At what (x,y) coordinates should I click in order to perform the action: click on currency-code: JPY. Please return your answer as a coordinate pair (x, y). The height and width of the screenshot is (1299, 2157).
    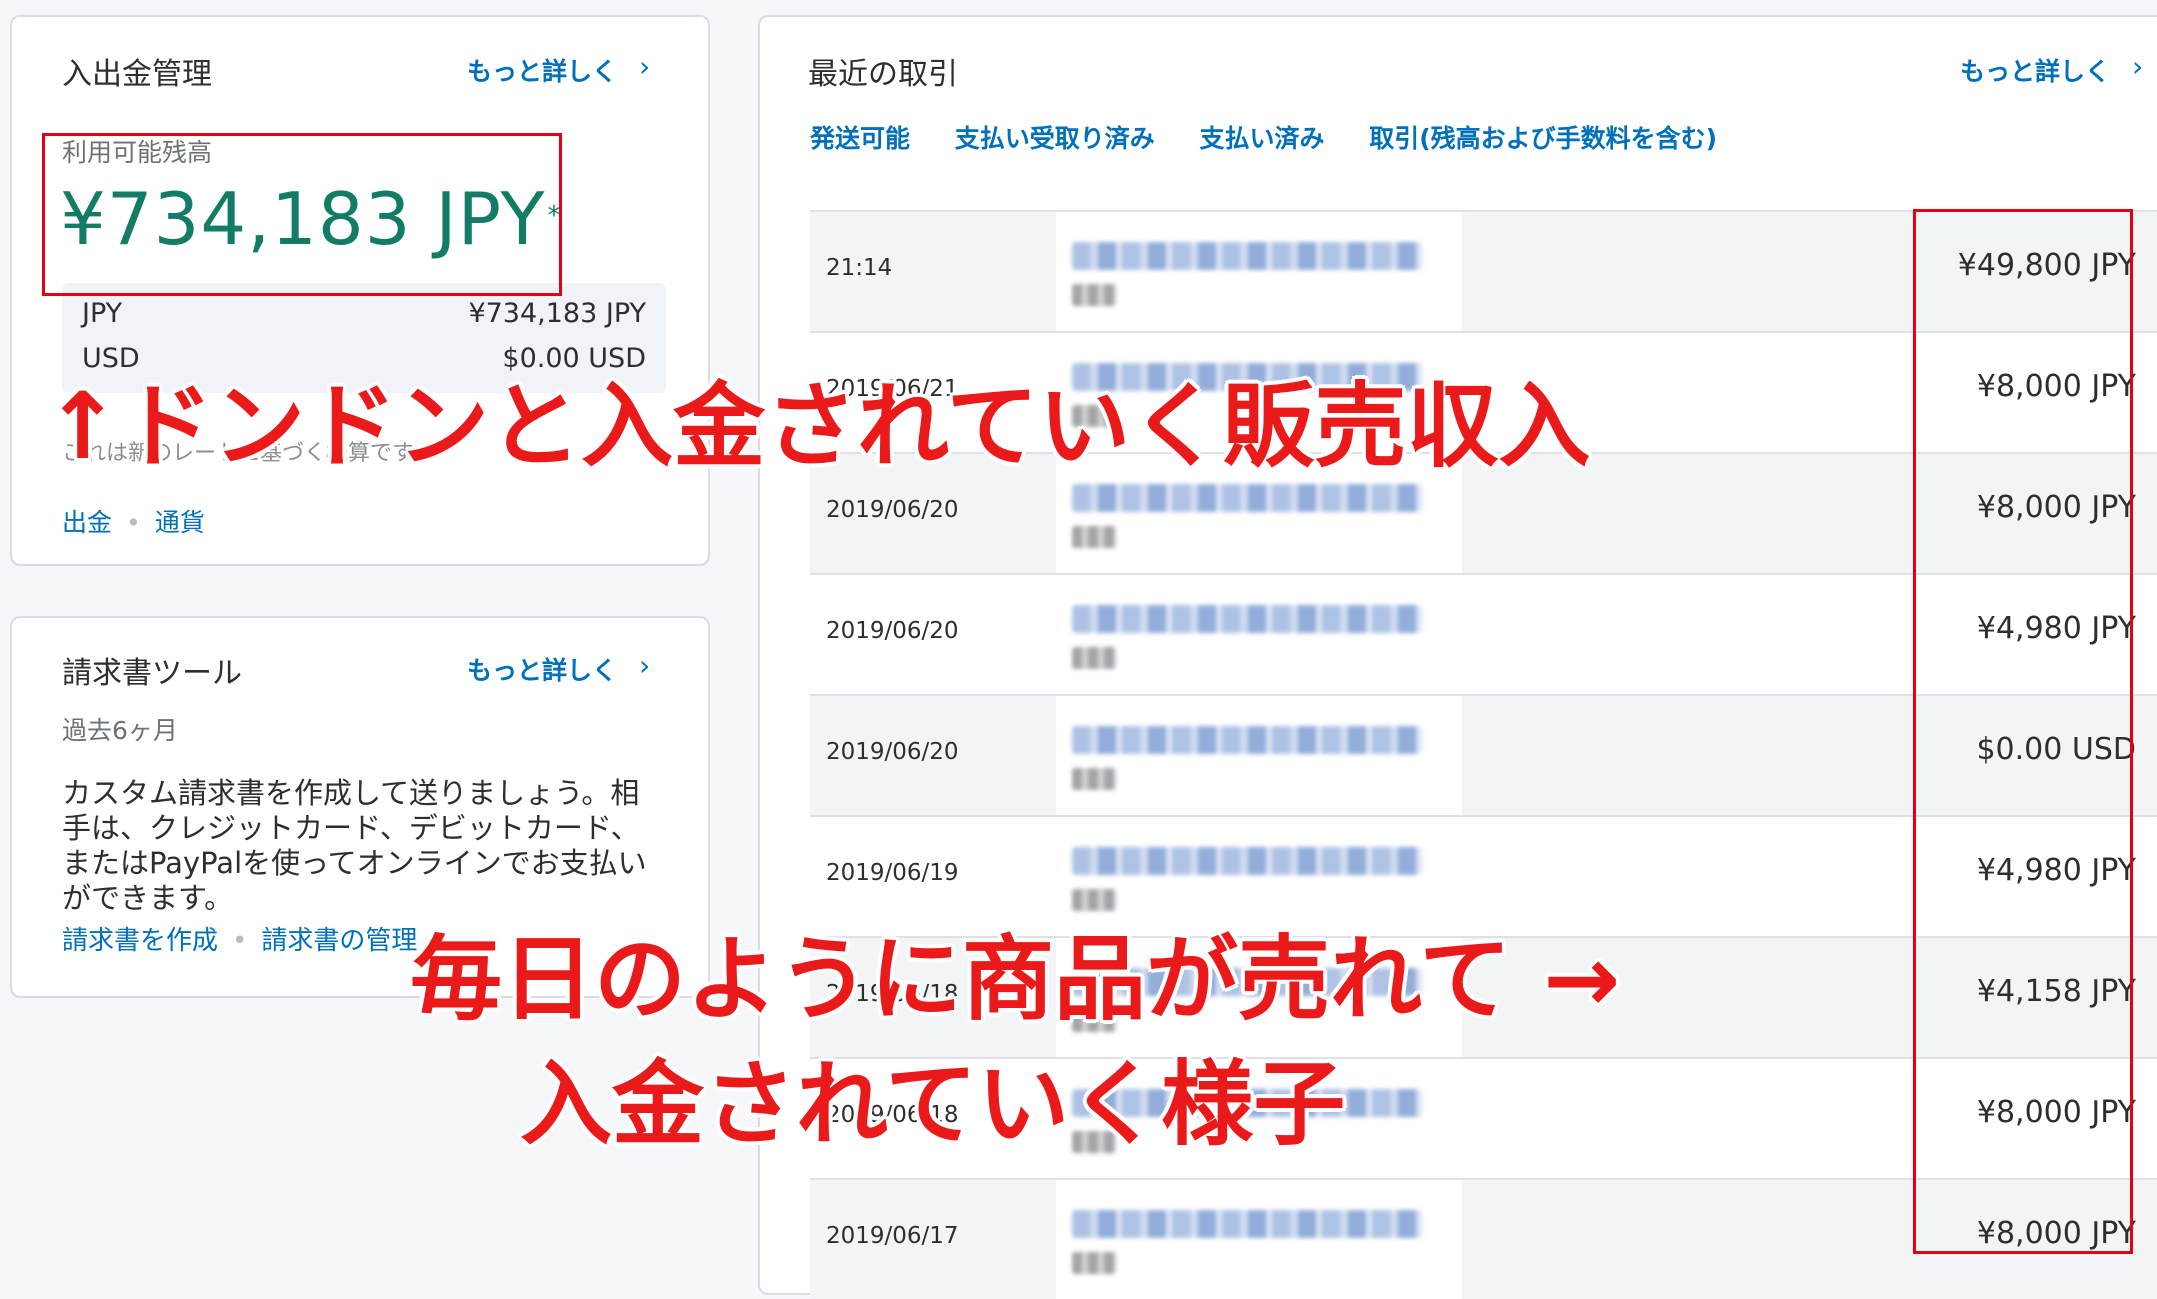
    Looking at the image, I should click on (102, 313).